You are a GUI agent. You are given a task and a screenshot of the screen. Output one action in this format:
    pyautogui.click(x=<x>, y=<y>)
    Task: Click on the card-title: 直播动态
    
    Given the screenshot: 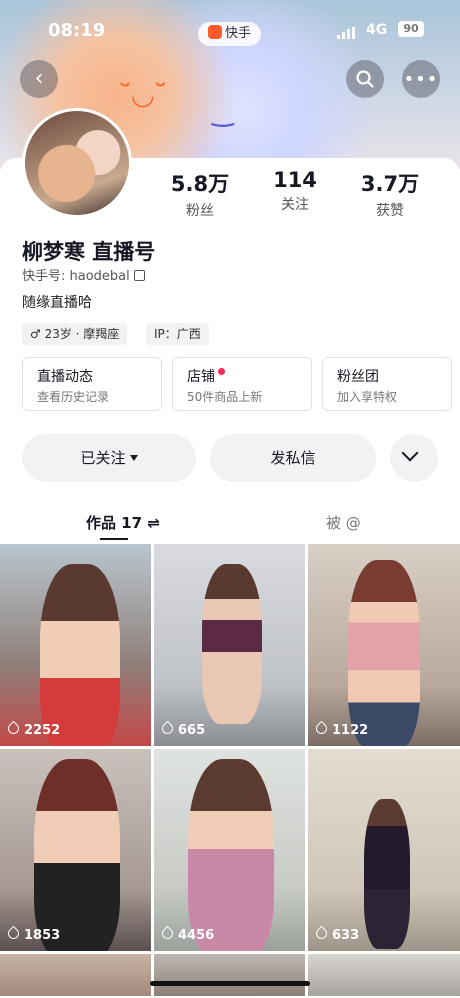 What is the action you would take?
    pyautogui.click(x=65, y=377)
    